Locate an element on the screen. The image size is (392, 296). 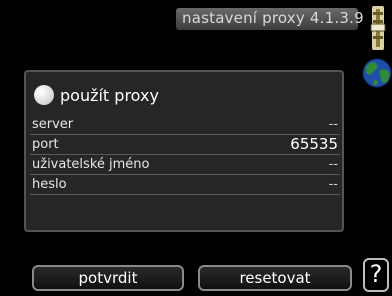
password-value: -- is located at coordinates (333, 184).